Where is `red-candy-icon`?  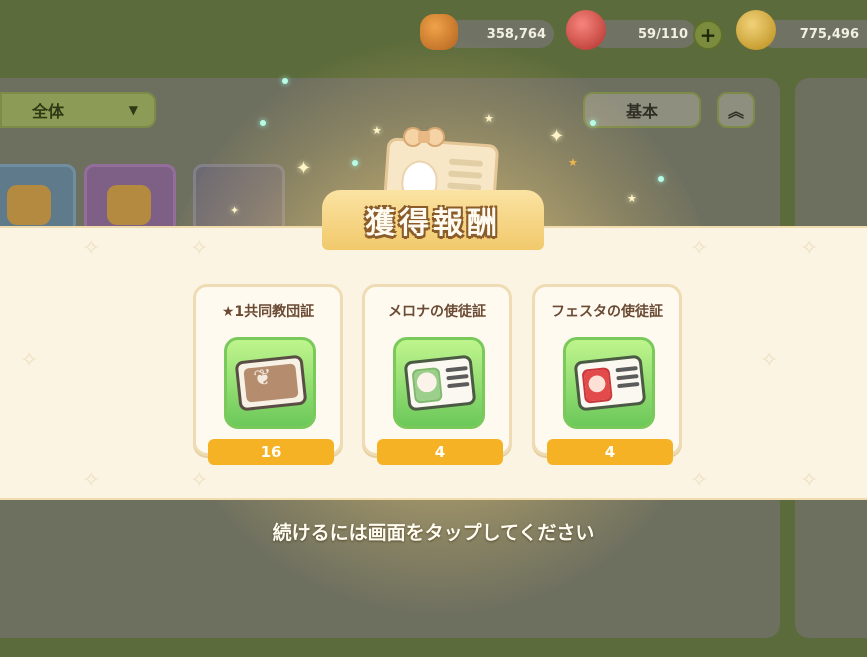 red-candy-icon is located at coordinates (586, 30).